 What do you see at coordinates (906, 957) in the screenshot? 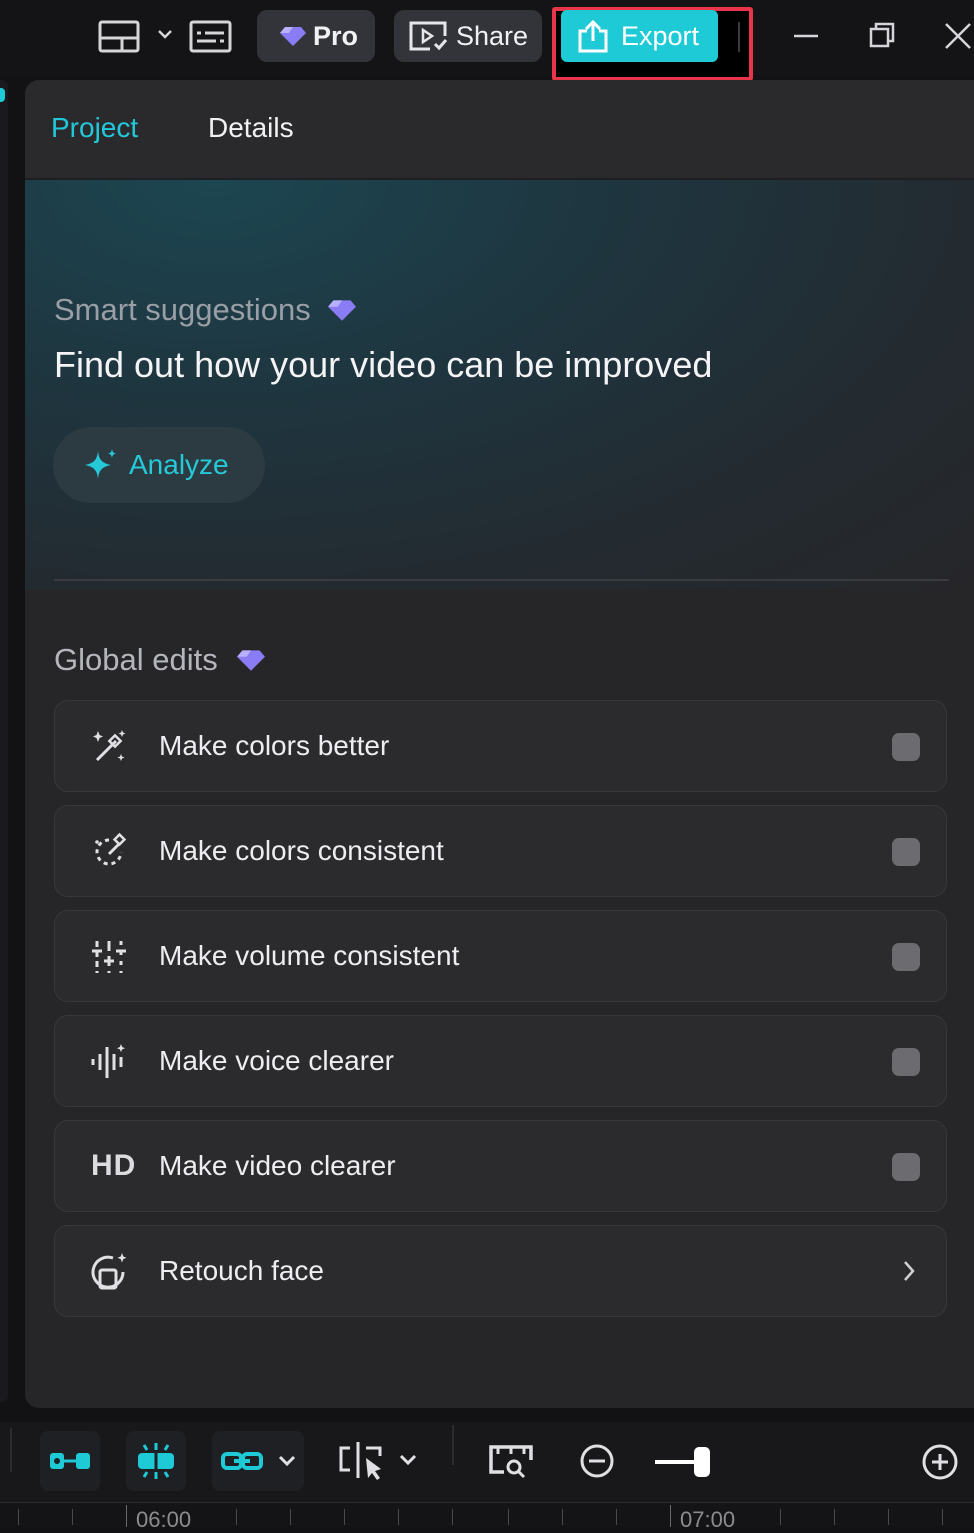
I see `toggle-volume-consistent` at bounding box center [906, 957].